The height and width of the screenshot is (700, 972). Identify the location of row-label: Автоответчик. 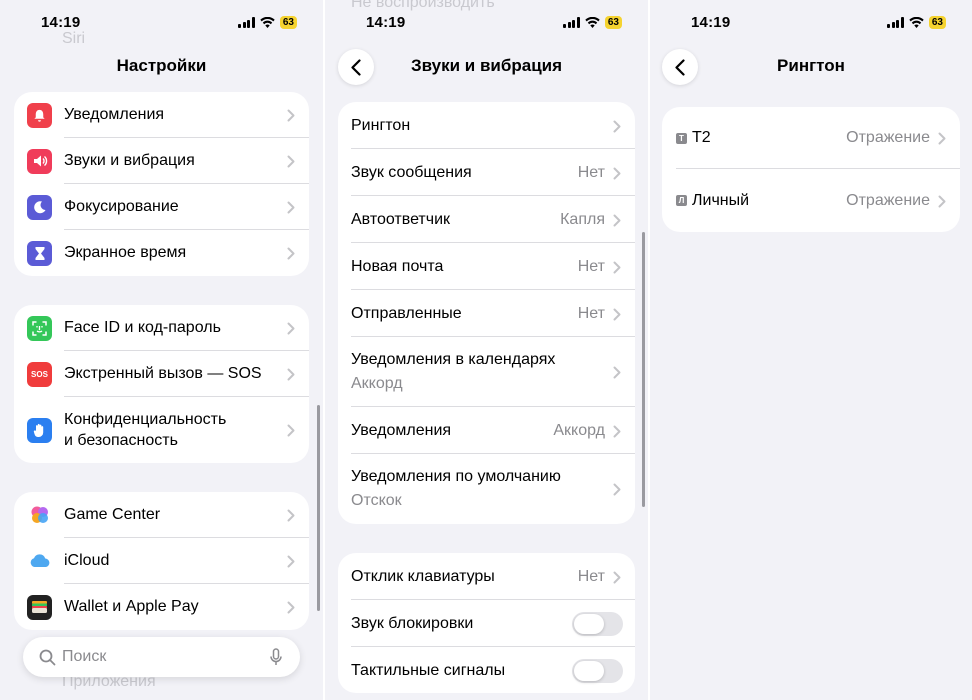
(401, 219).